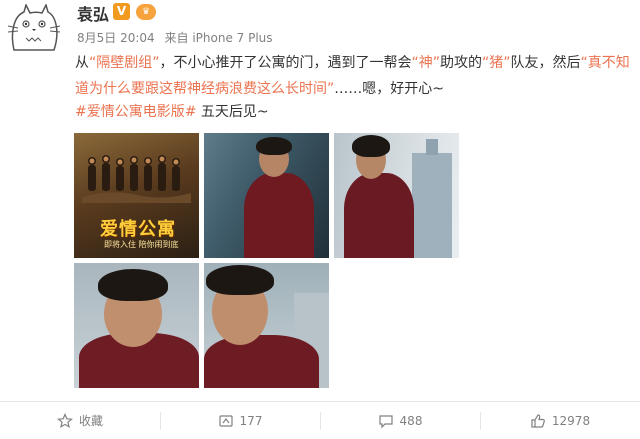 Image resolution: width=640 pixels, height=439 pixels. Describe the element at coordinates (538, 420) in the screenshot. I see `like-icon` at that location.